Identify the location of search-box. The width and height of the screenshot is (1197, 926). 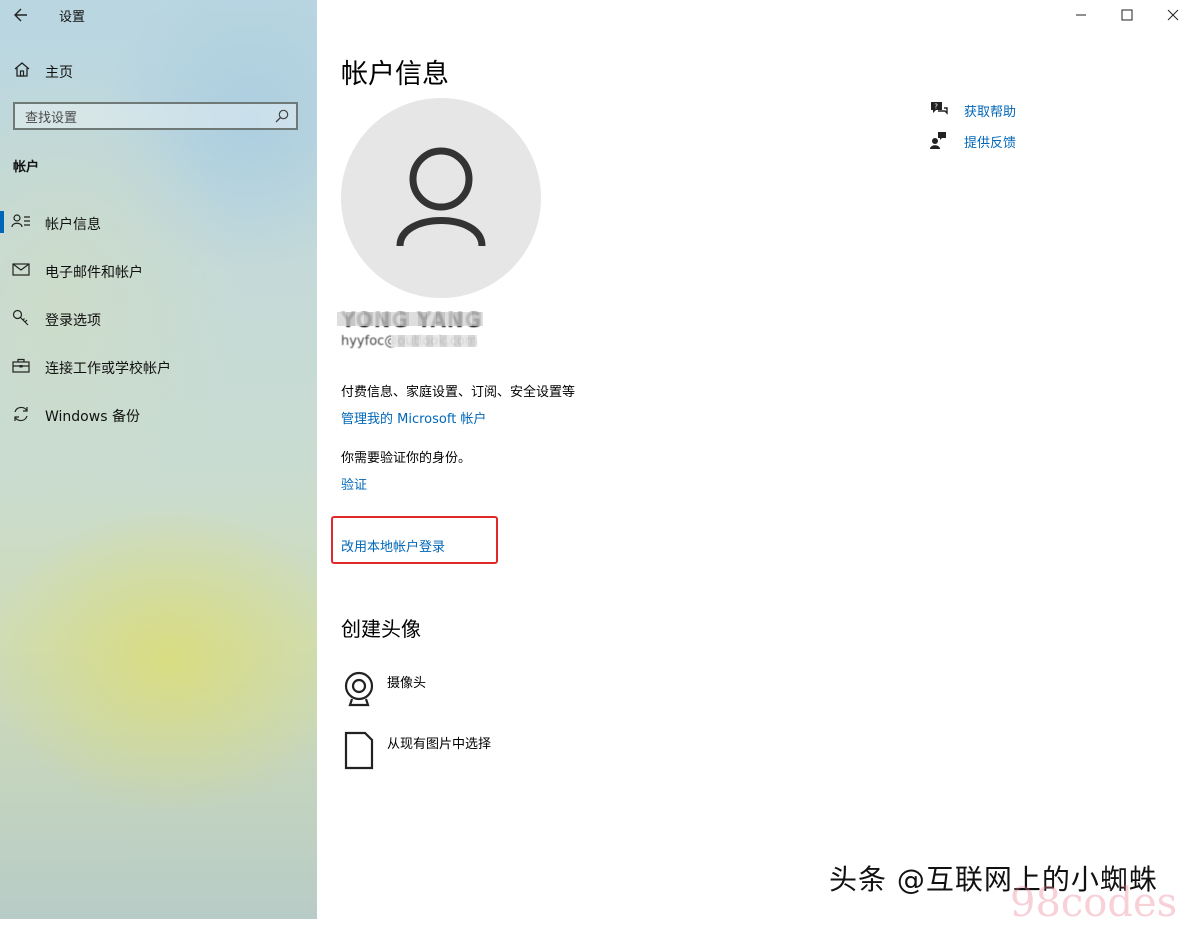
(155, 116).